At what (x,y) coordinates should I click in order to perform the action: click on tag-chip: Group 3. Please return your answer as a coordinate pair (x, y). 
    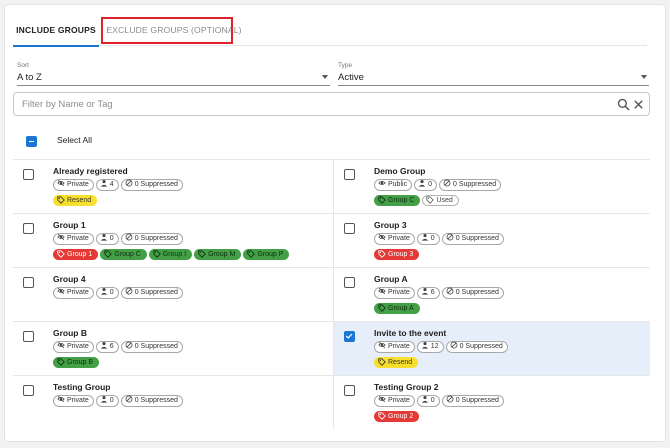
    Looking at the image, I should click on (397, 254).